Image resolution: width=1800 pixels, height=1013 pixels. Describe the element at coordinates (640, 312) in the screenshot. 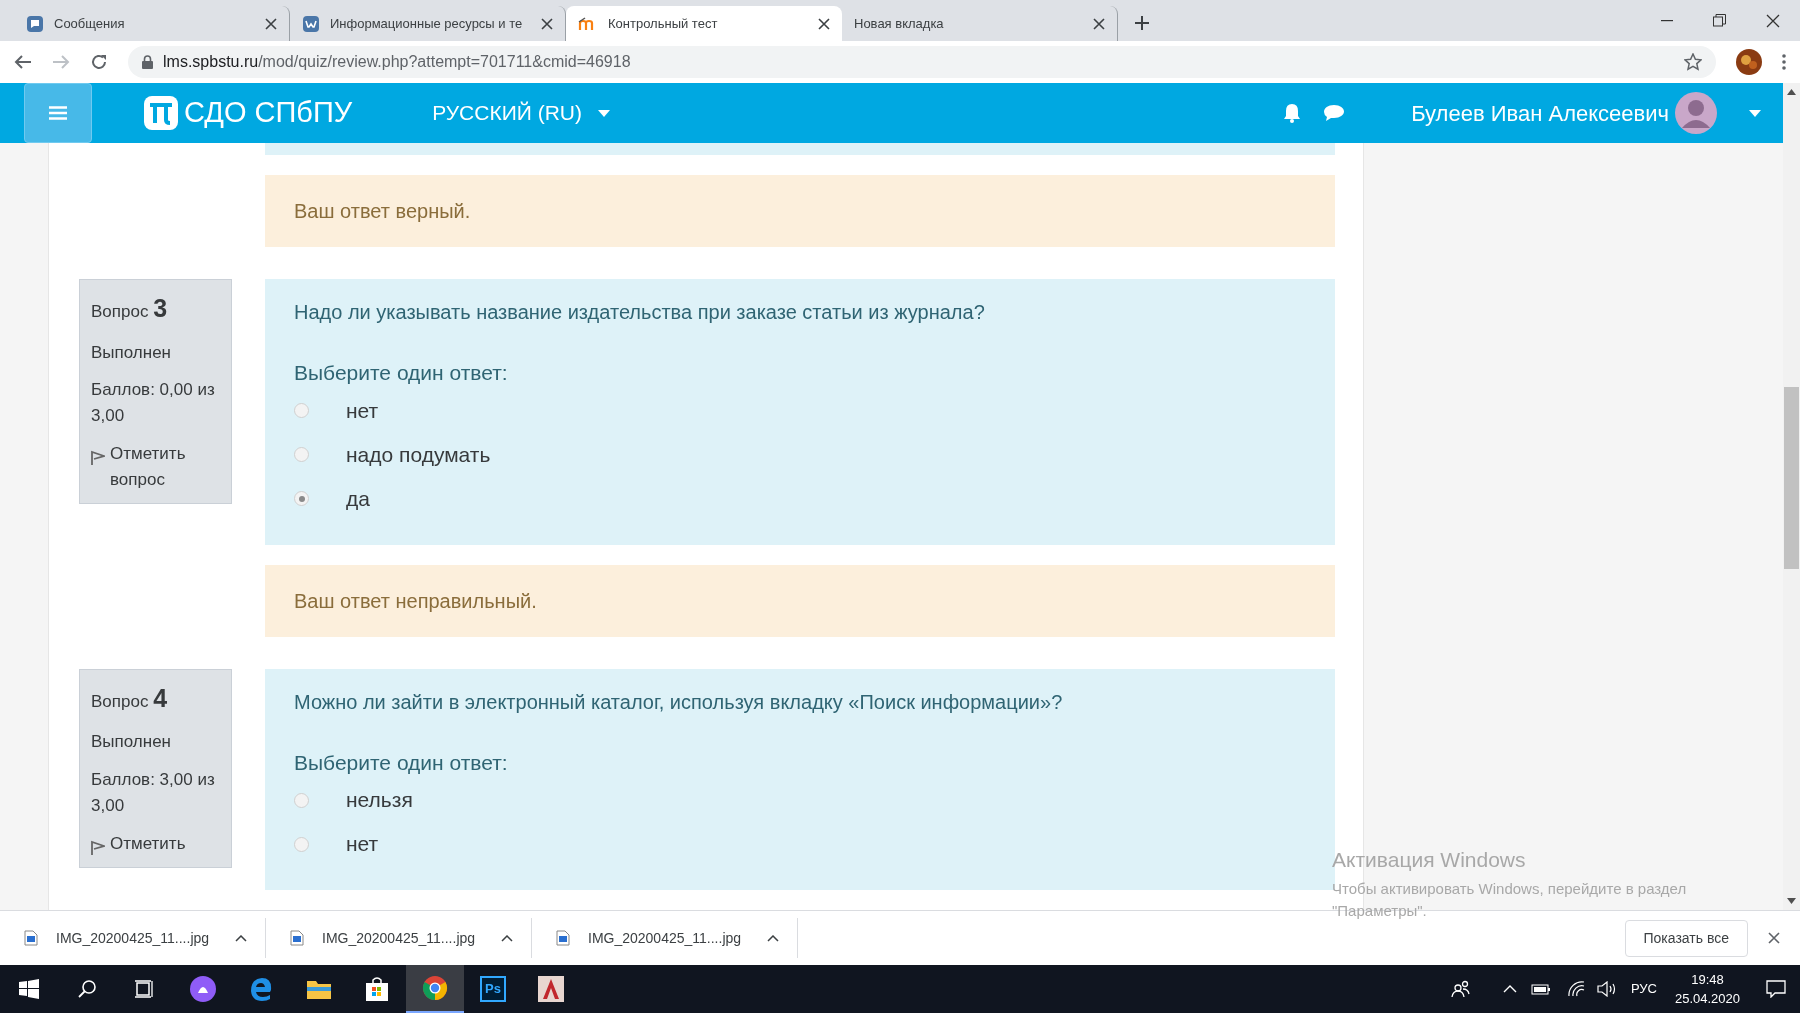

I see `question-text: Надо ли указывать название издательства при заказе статьи из журнала?` at that location.